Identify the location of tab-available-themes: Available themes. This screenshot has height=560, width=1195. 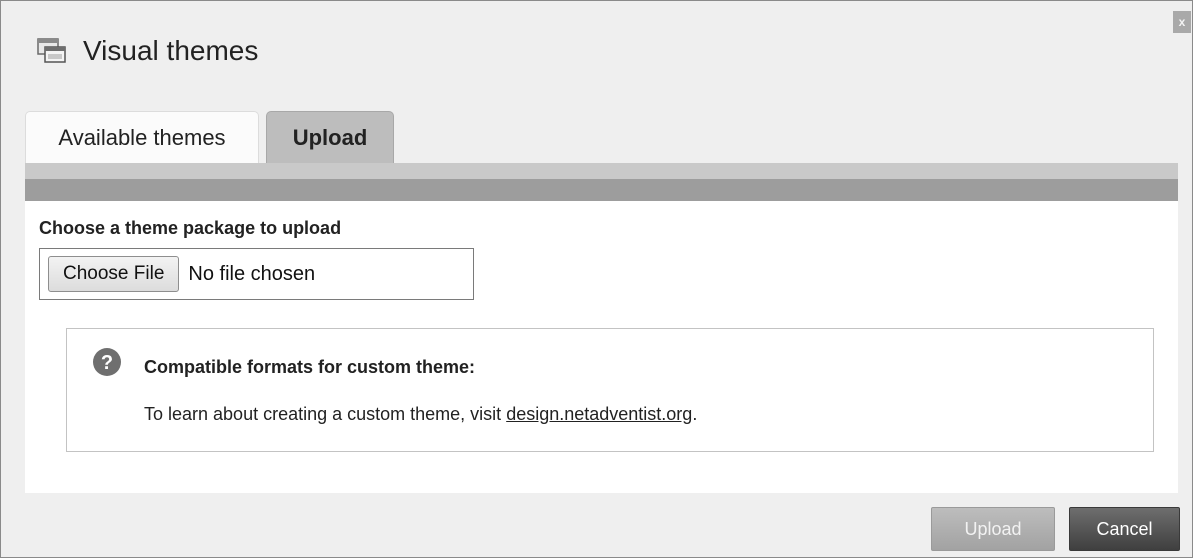
(142, 137).